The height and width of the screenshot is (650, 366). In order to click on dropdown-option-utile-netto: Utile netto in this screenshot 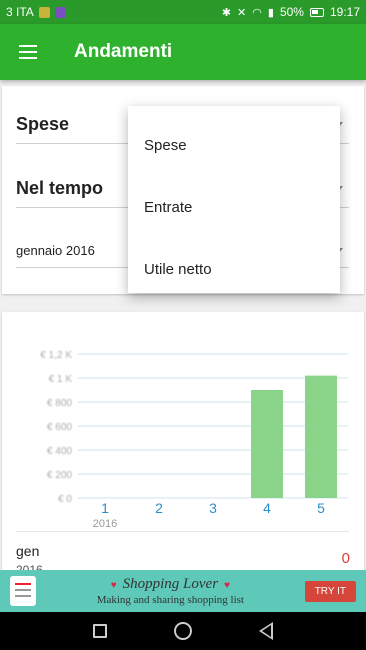, I will do `click(234, 269)`.